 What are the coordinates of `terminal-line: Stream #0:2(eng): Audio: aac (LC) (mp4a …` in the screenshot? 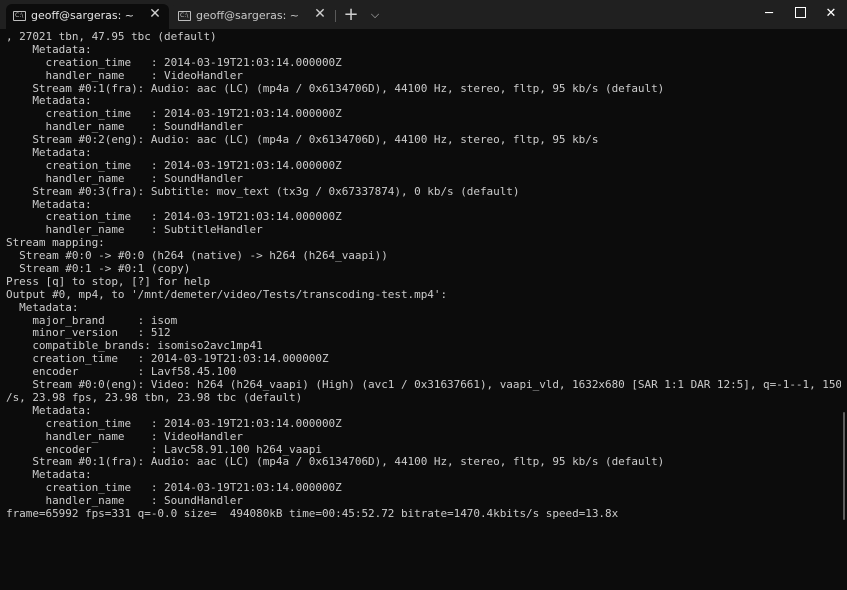 It's located at (302, 140).